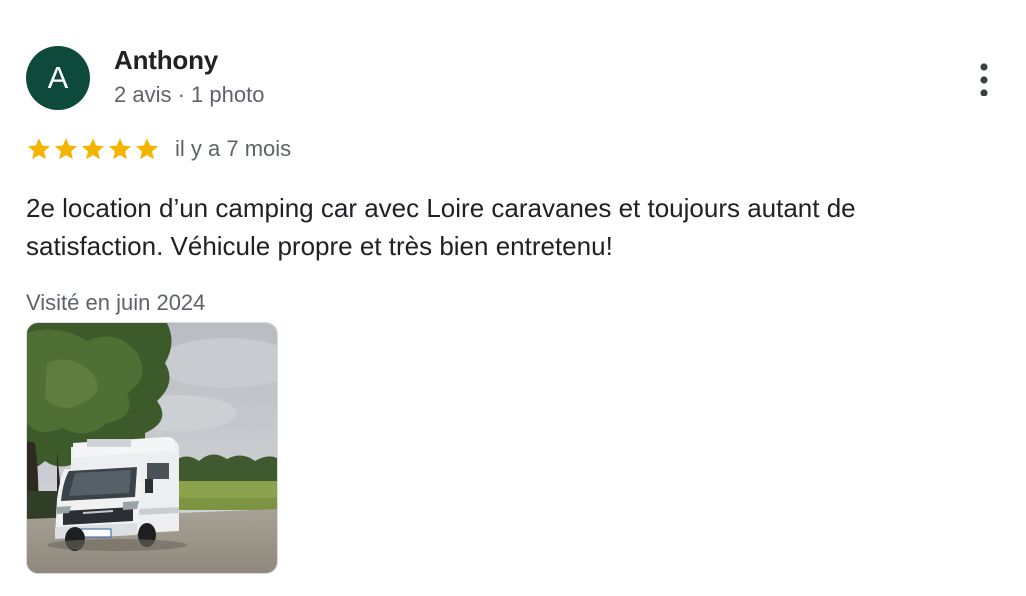 Image resolution: width=1026 pixels, height=596 pixels. I want to click on review-photo, so click(152, 448).